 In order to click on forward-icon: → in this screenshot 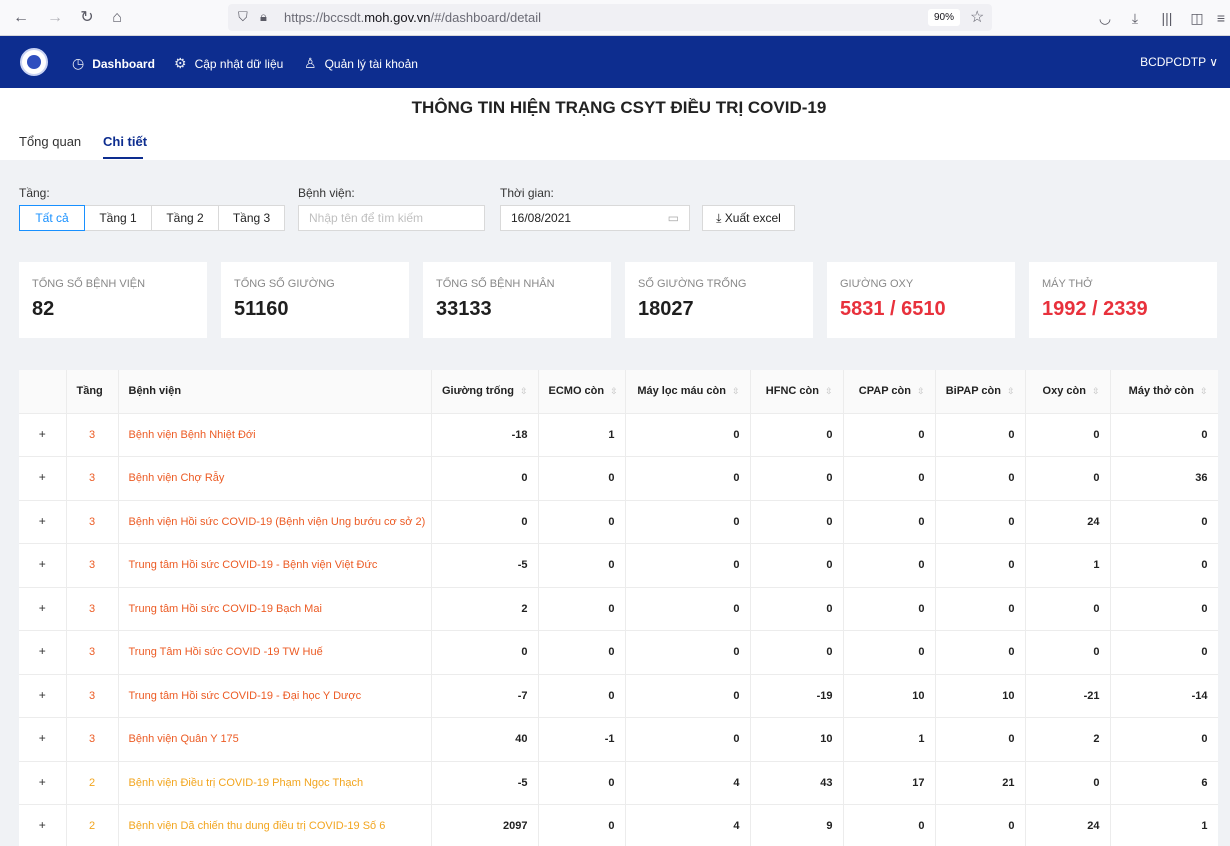, I will do `click(55, 18)`.